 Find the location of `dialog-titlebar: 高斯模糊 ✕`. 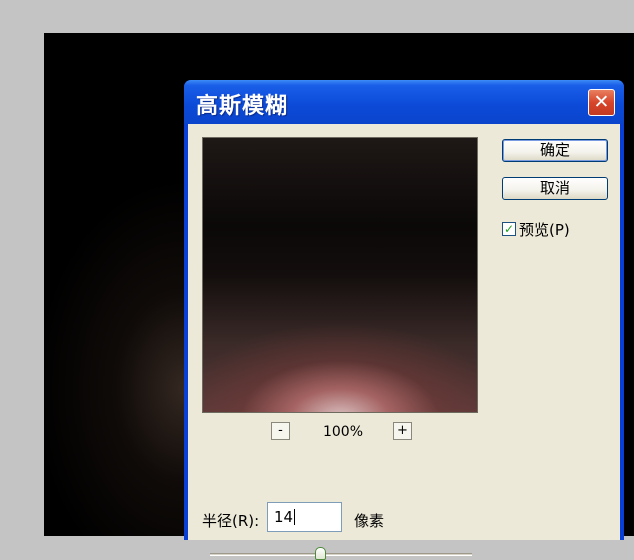

dialog-titlebar: 高斯模糊 ✕ is located at coordinates (404, 102).